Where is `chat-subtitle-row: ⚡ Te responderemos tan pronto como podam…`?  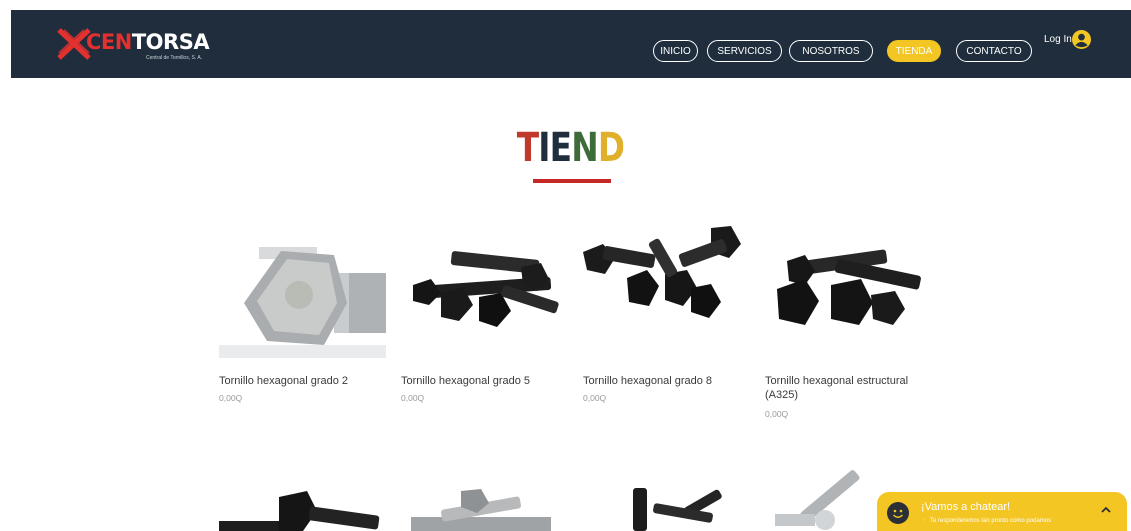
chat-subtitle-row: ⚡ Te responderemos tan pronto como podam… is located at coordinates (986, 520).